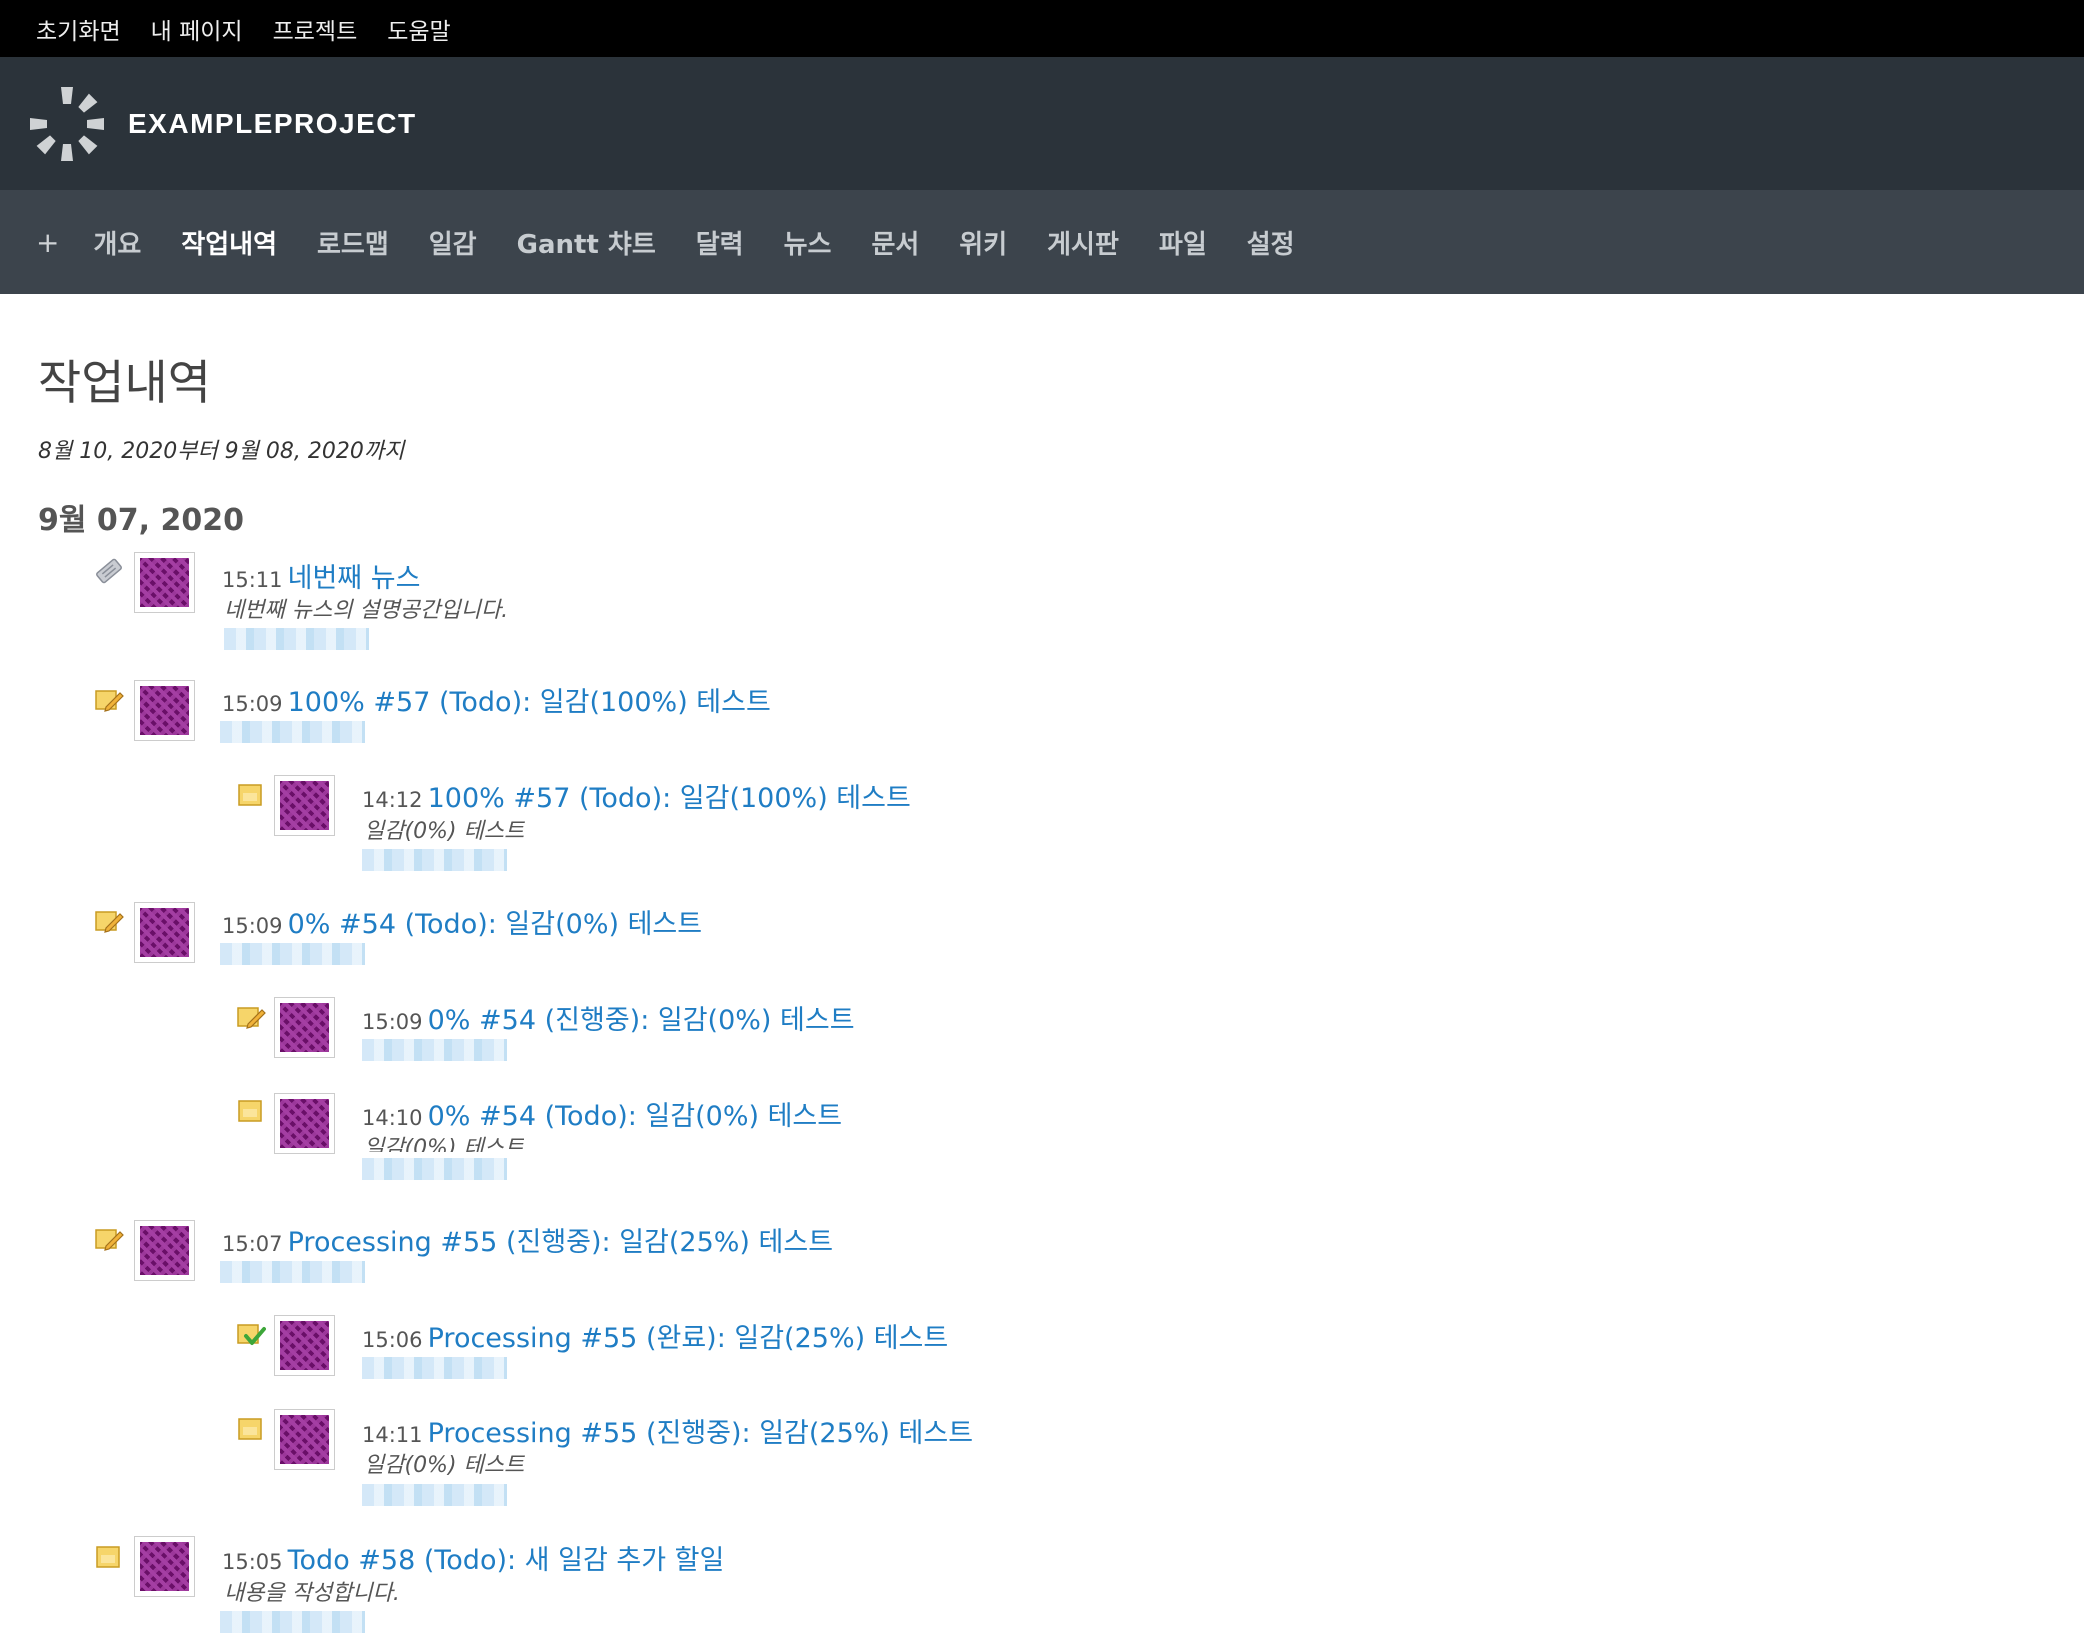  What do you see at coordinates (641, 1020) in the screenshot?
I see `activity-link: 0% #54 (진행중): 일감(0%) 테스트` at bounding box center [641, 1020].